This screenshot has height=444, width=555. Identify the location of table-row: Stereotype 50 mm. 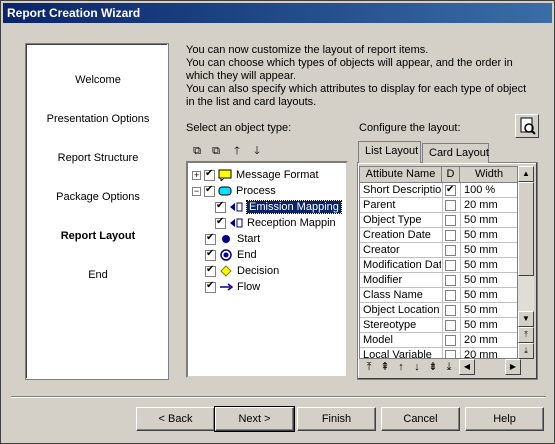
(438, 325).